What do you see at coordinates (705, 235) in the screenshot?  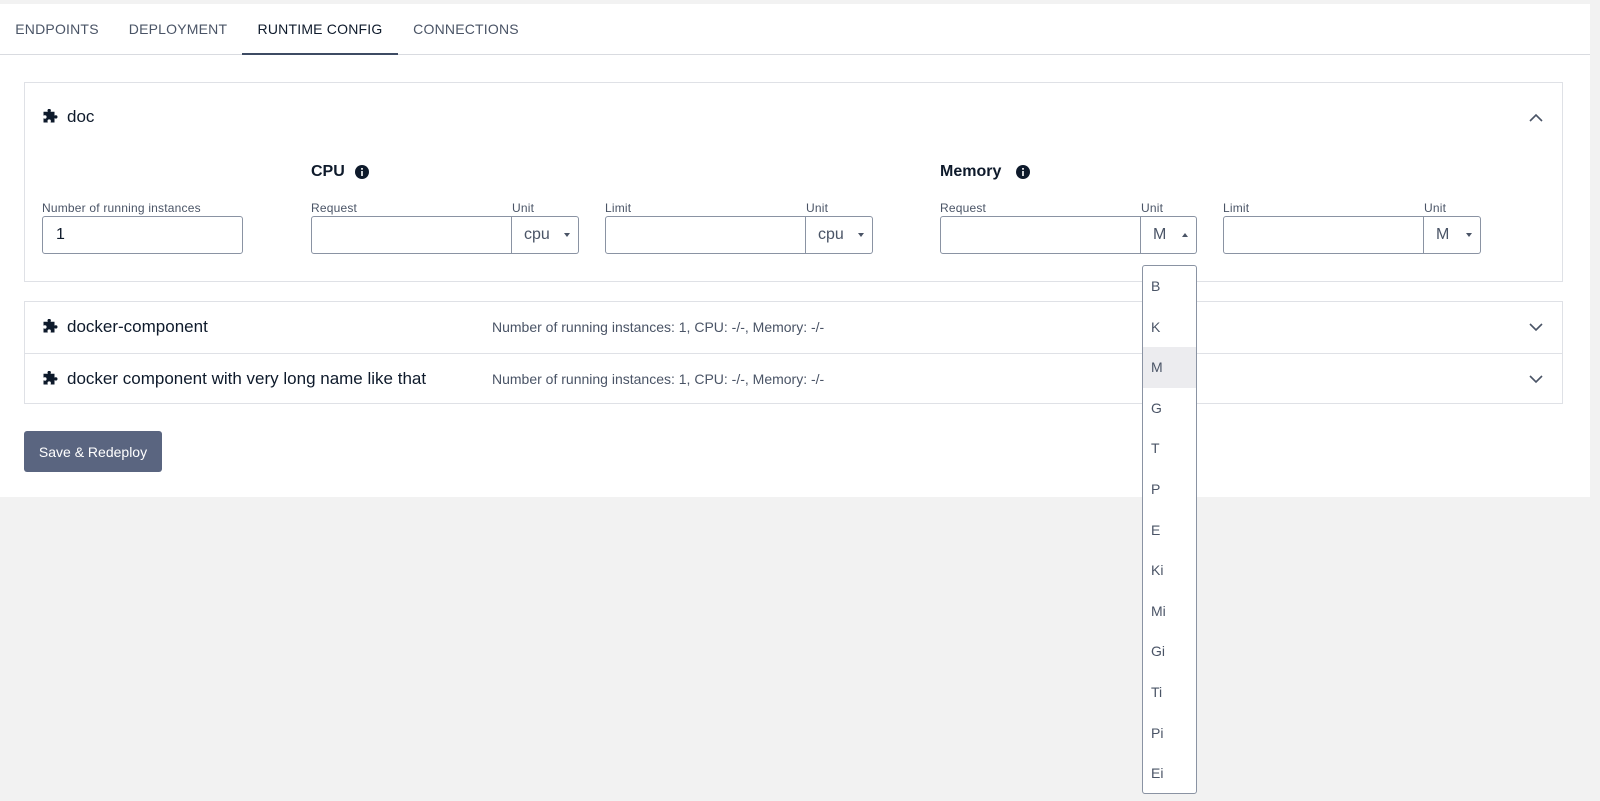 I see `cpu-limit-input` at bounding box center [705, 235].